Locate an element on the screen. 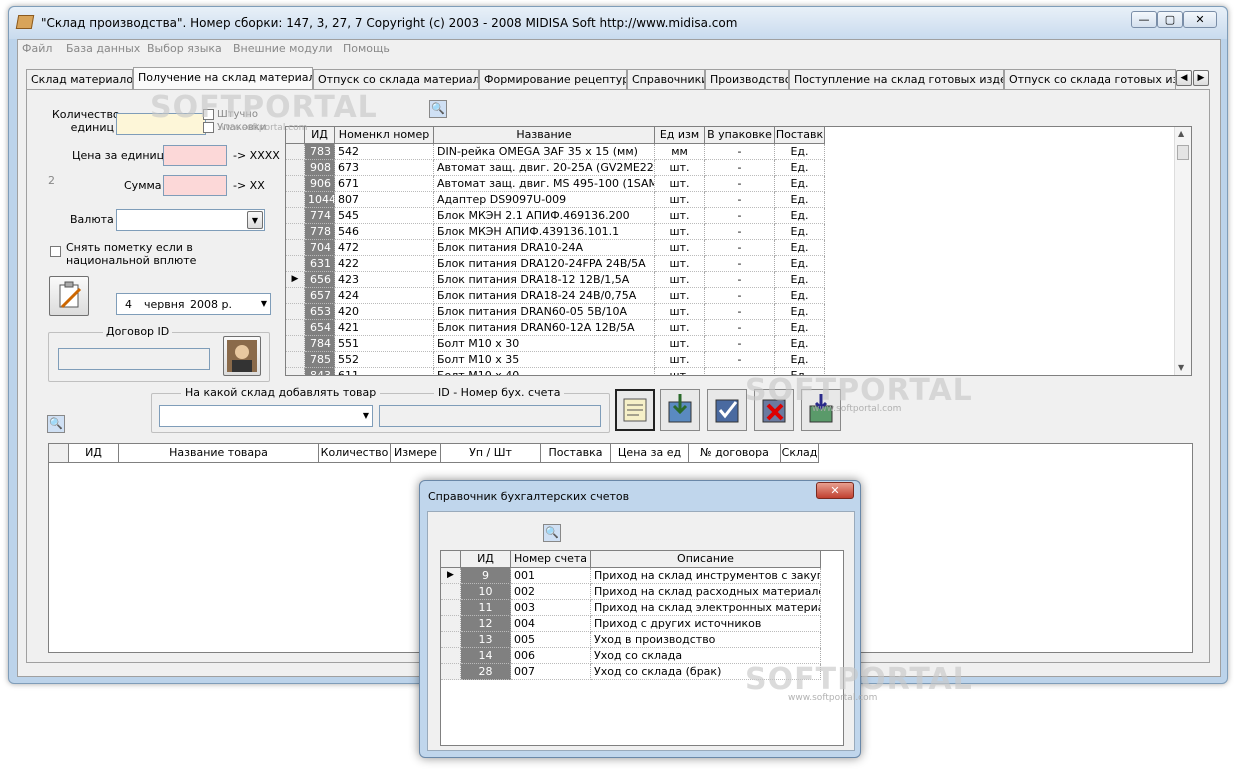 This screenshot has height=775, width=1234. cell-account-number: 006 is located at coordinates (551, 656).